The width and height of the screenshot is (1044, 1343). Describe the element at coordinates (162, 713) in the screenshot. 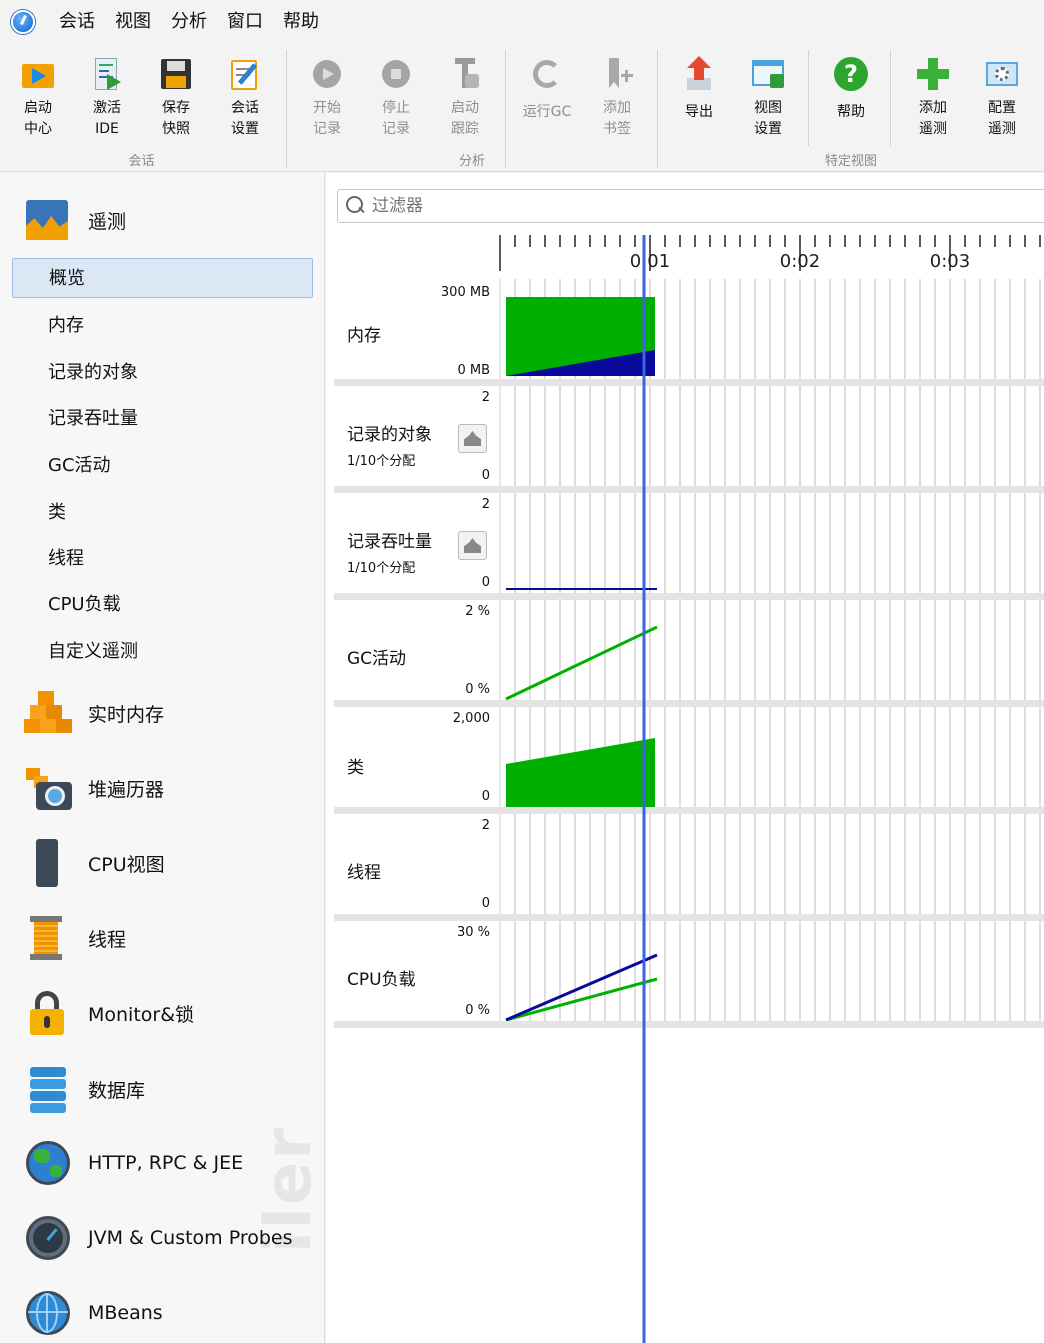

I see `sidebar-section-live-memory: 实时内存` at that location.